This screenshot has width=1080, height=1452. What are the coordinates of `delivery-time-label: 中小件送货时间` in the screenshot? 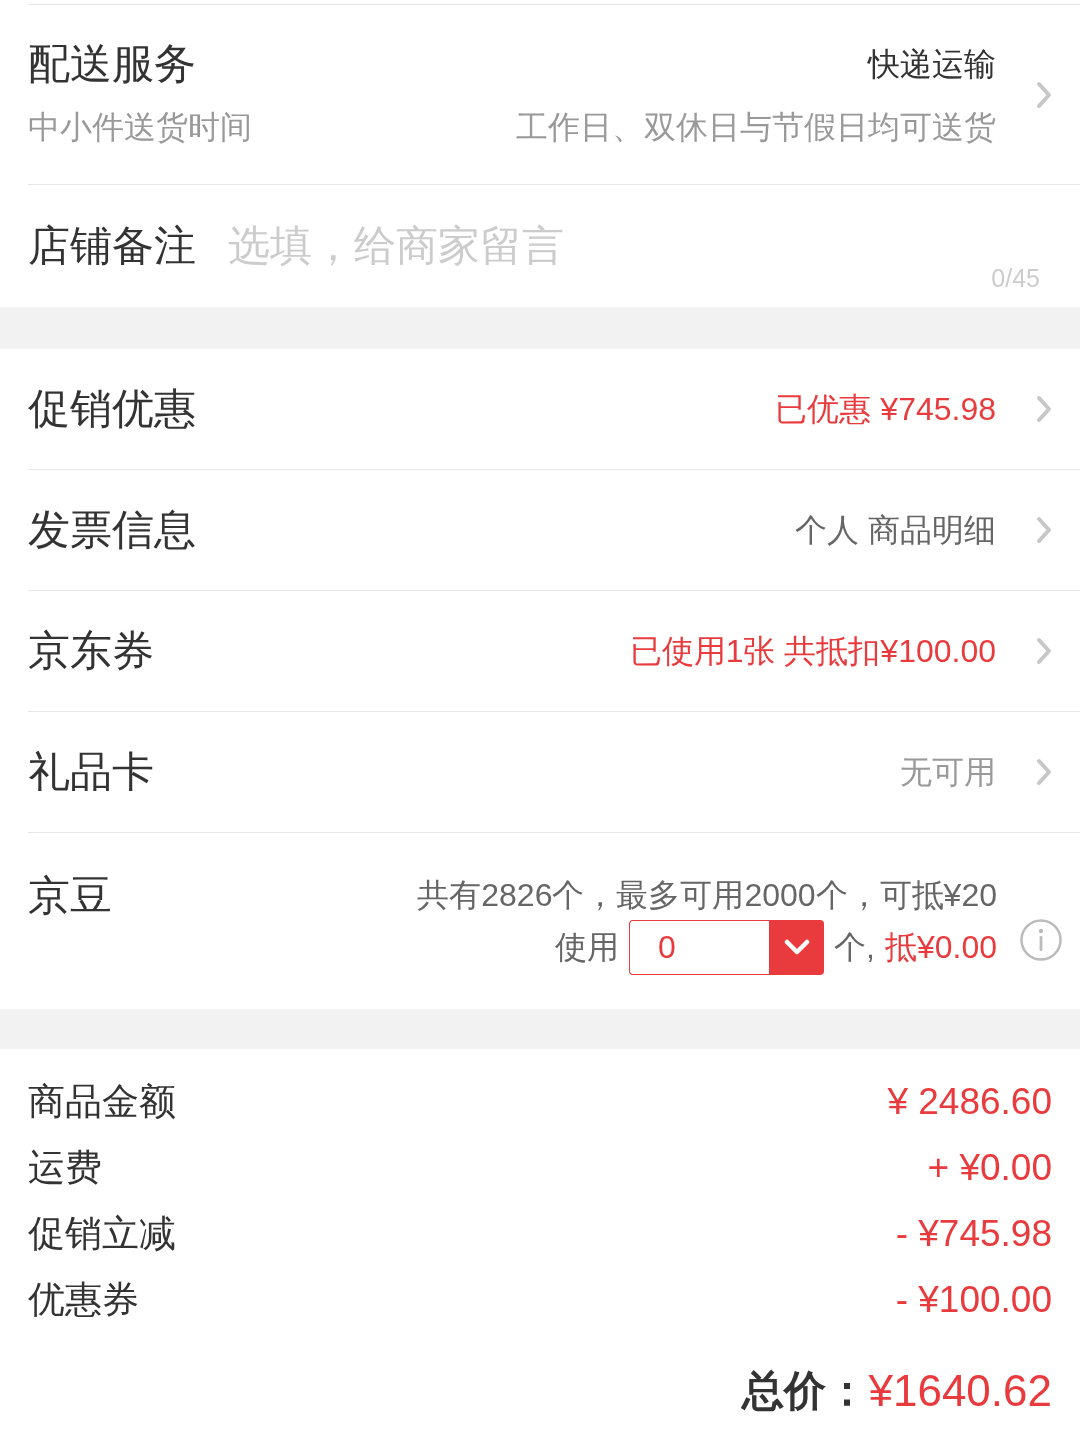 It's located at (140, 127).